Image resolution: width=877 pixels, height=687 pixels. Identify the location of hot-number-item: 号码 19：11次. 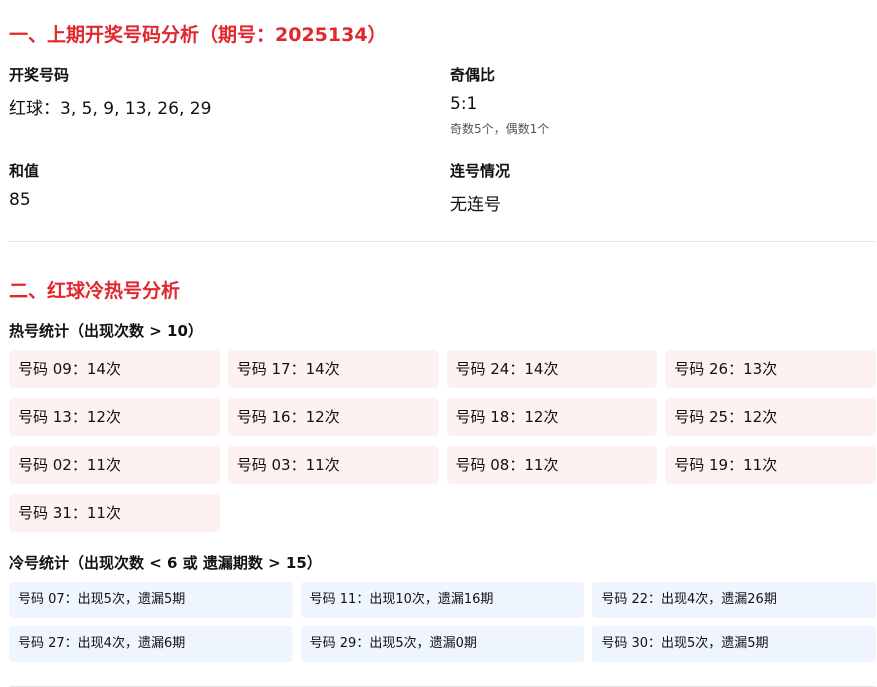
(770, 465).